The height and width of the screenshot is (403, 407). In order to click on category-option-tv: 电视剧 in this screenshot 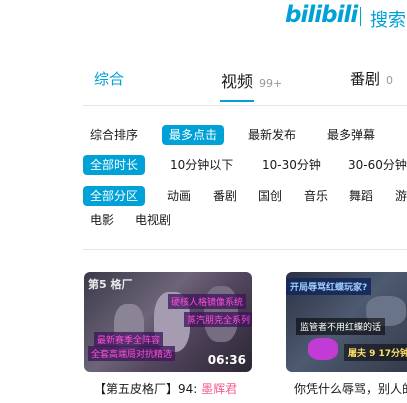, I will do `click(153, 220)`.